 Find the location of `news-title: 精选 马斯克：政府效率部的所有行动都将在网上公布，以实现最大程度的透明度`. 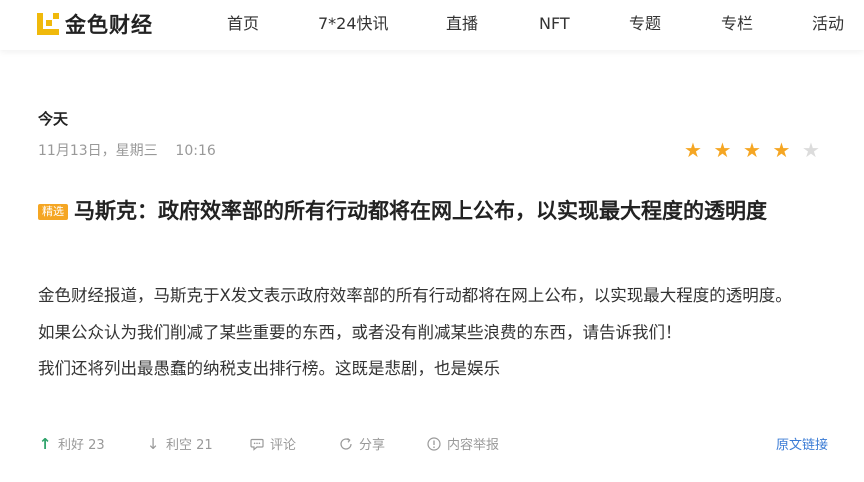

news-title: 精选 马斯克：政府效率部的所有行动都将在网上公布，以实现最大程度的透明度 is located at coordinates (433, 211).